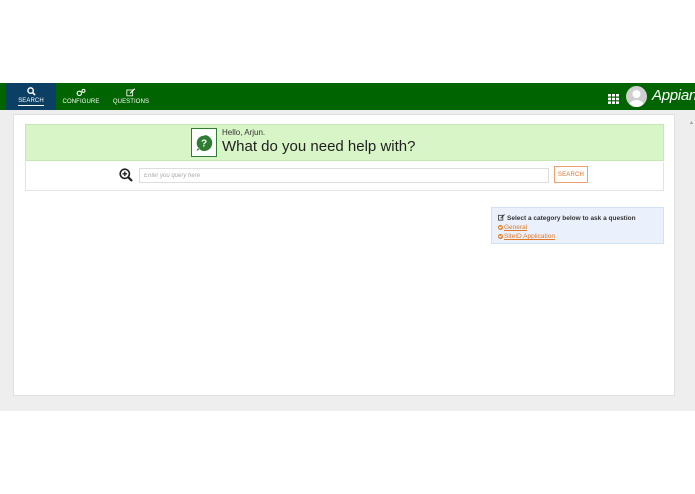 This screenshot has width=695, height=494. Describe the element at coordinates (673, 95) in the screenshot. I see `appian-logo: Appian` at that location.